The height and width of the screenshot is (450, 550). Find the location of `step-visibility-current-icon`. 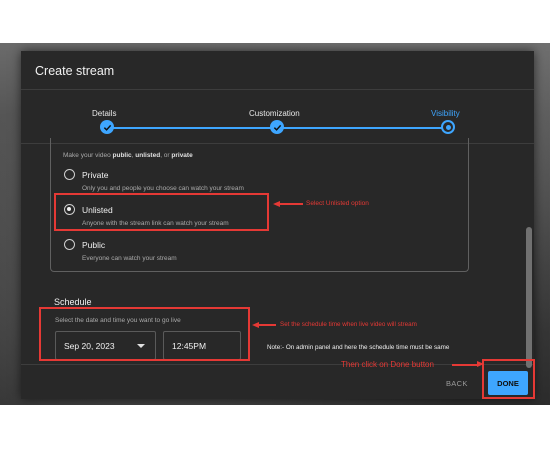

step-visibility-current-icon is located at coordinates (448, 127).